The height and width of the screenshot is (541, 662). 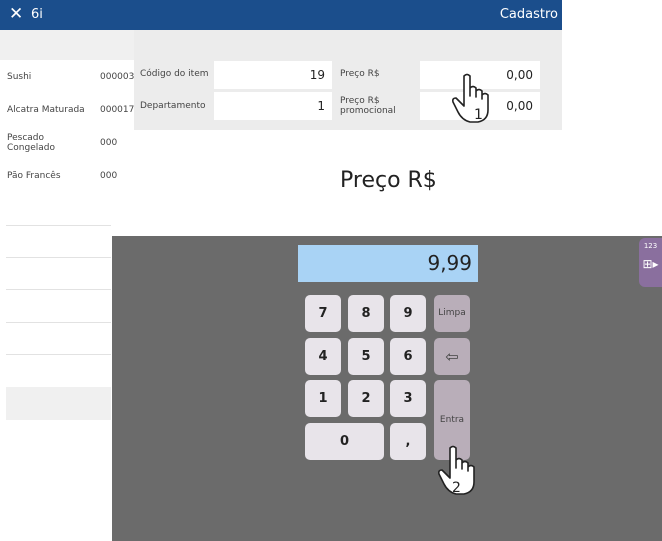 I want to click on list-item: Pescado Congelado 000, so click(x=67, y=142).